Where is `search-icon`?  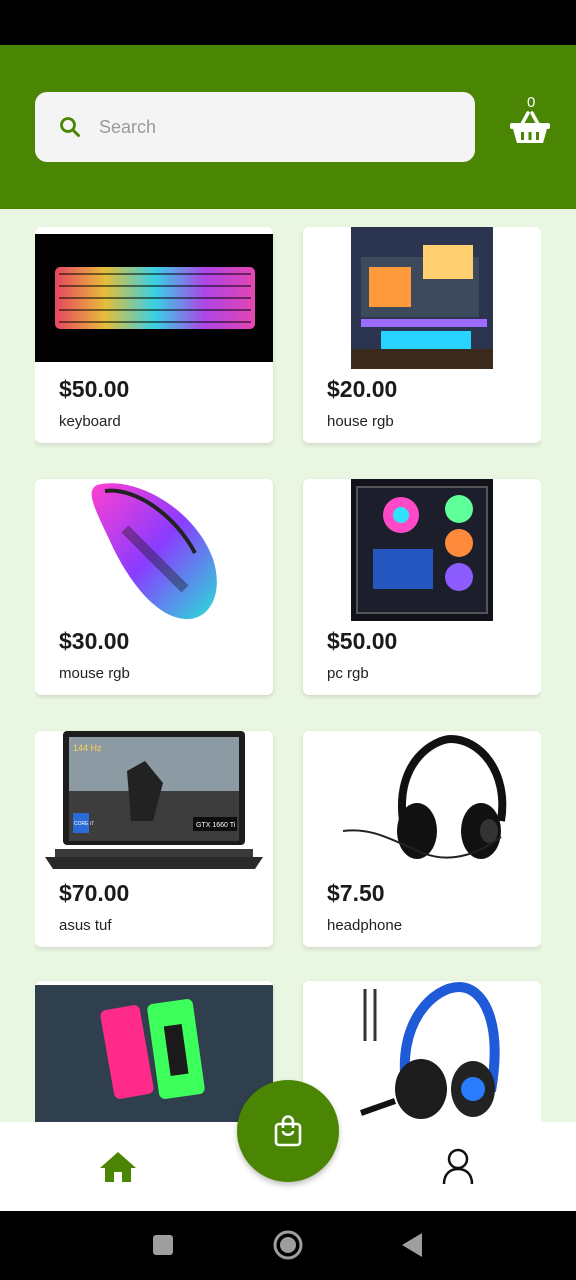
search-icon is located at coordinates (70, 127).